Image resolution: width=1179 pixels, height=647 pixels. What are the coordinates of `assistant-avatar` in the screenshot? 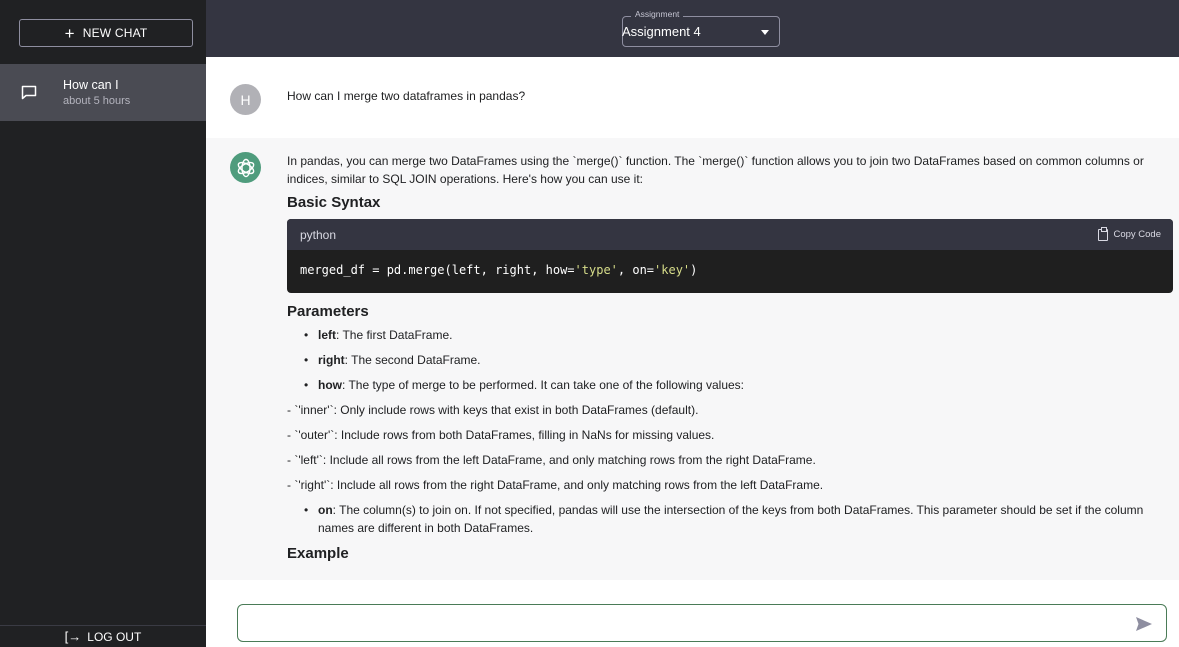 It's located at (245, 167).